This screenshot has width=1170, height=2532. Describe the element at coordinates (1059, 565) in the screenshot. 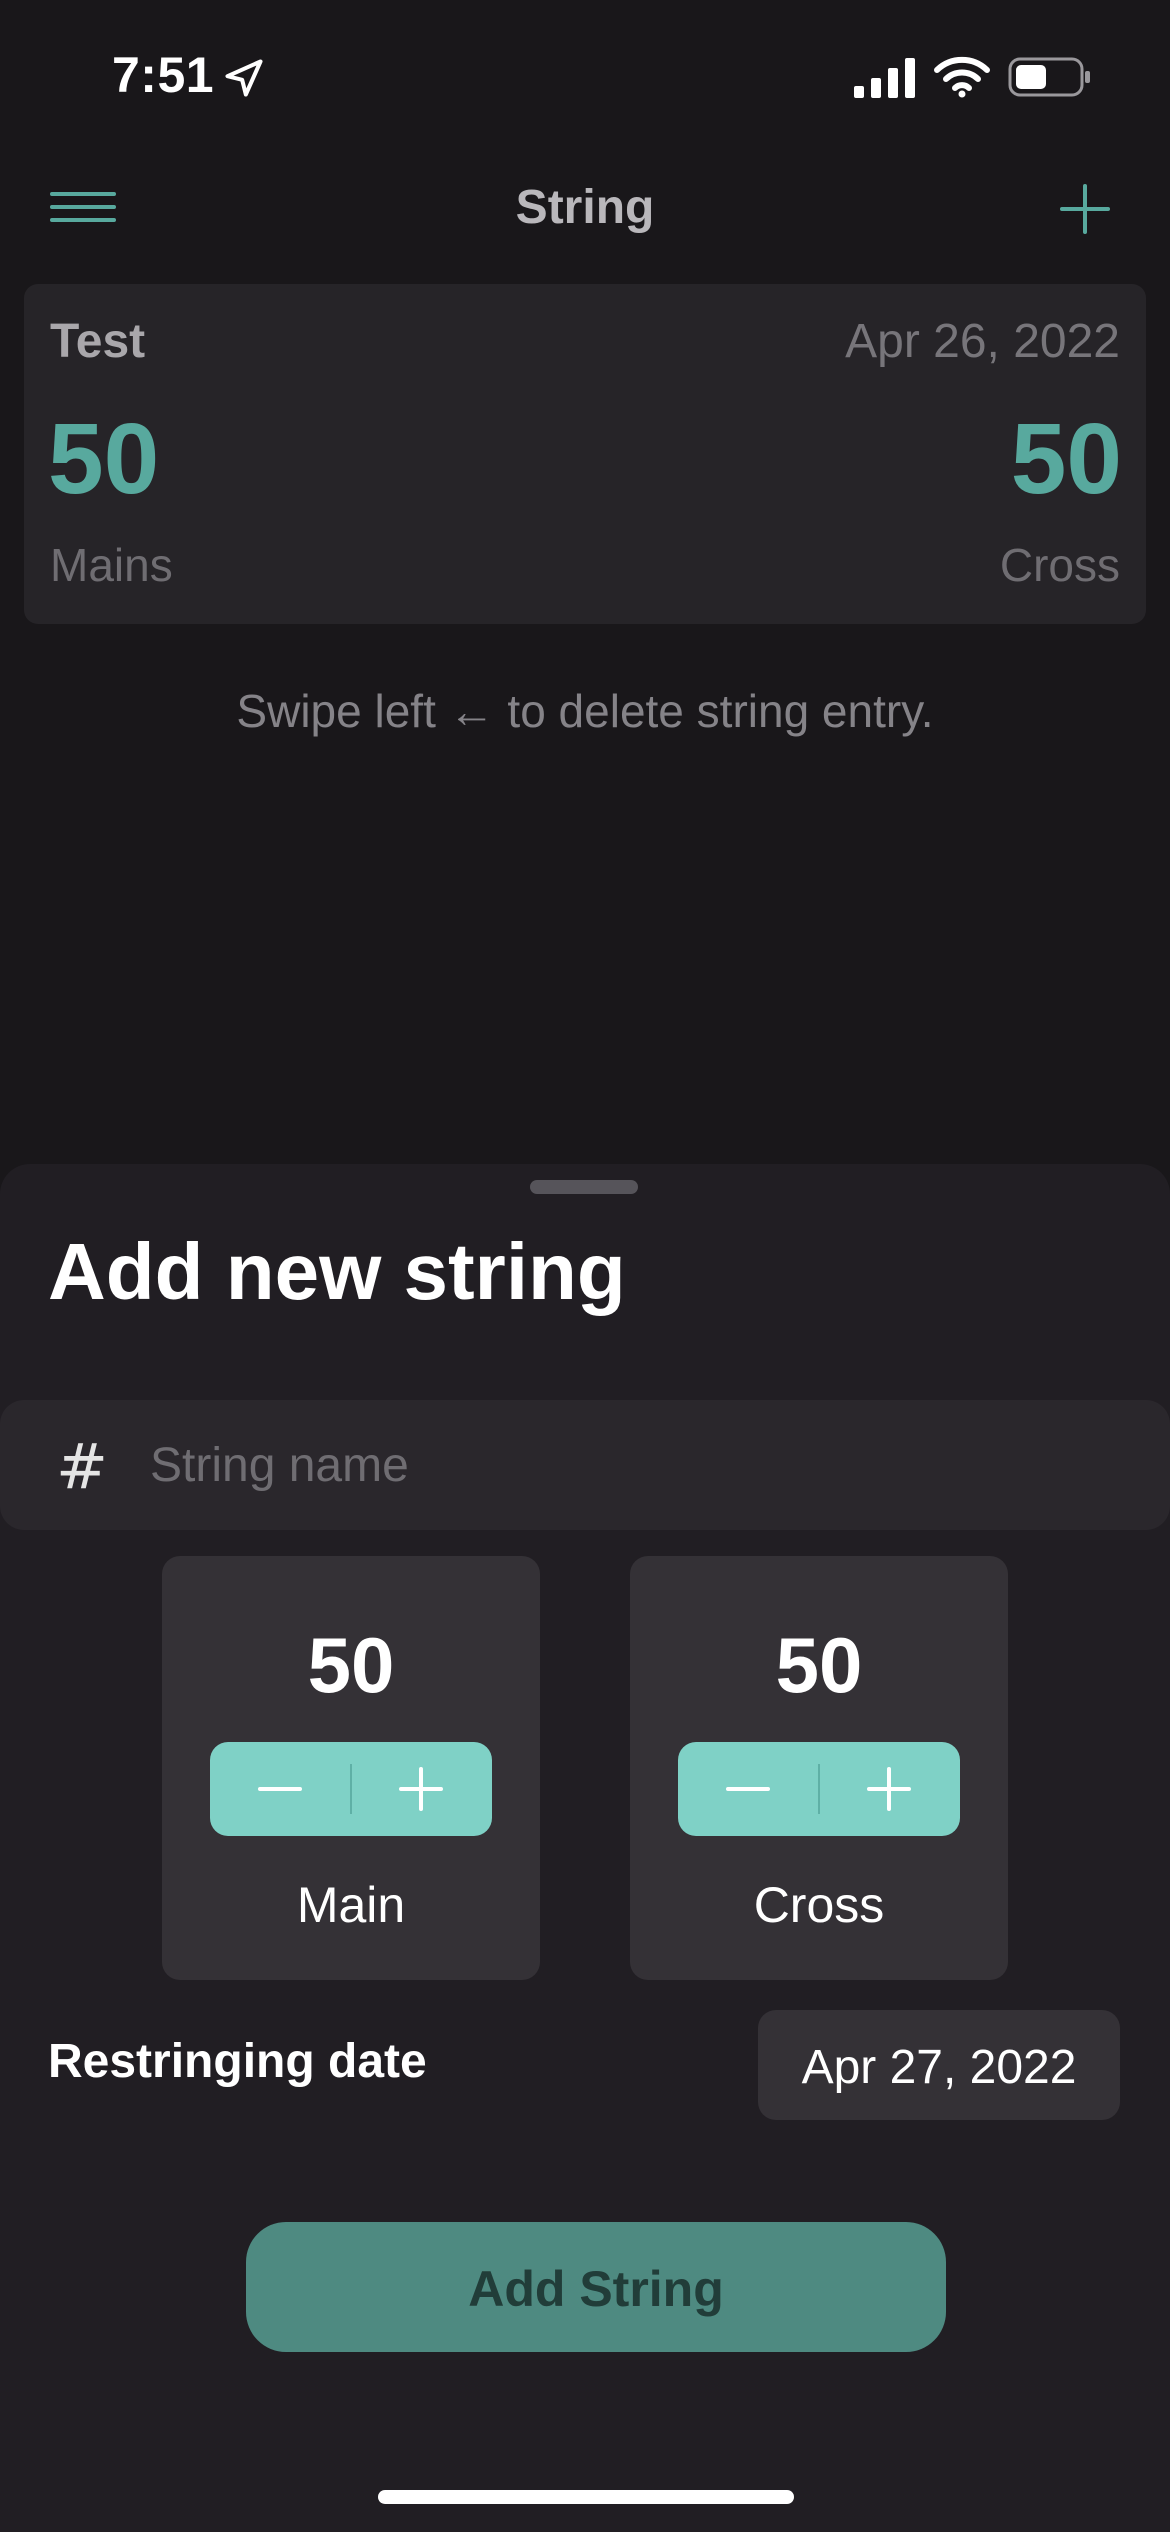

I see `cross-label: Cross` at that location.